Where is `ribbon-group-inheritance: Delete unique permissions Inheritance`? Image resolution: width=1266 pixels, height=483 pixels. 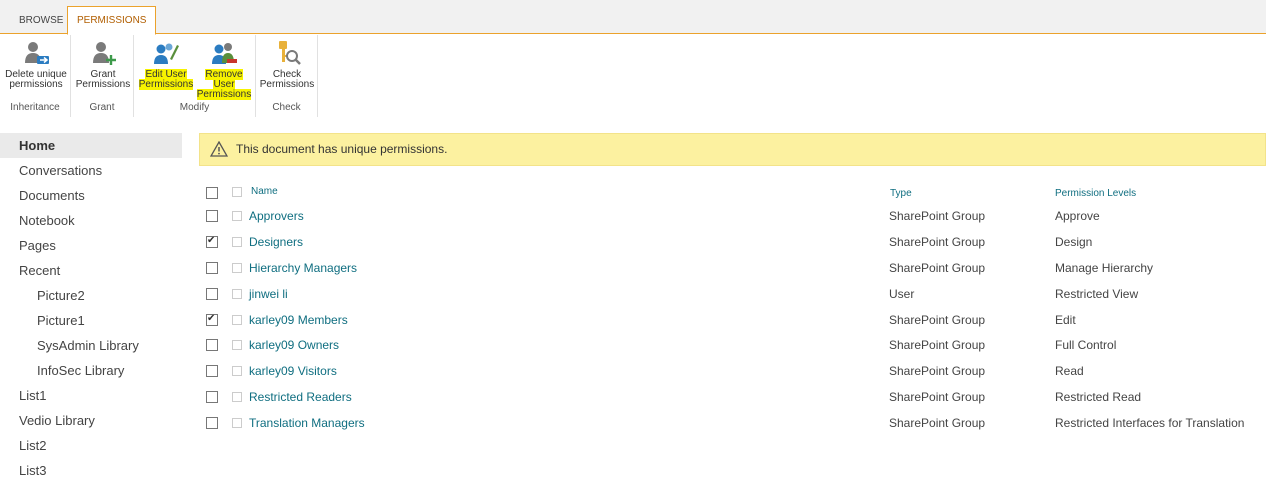 ribbon-group-inheritance: Delete unique permissions Inheritance is located at coordinates (35, 76).